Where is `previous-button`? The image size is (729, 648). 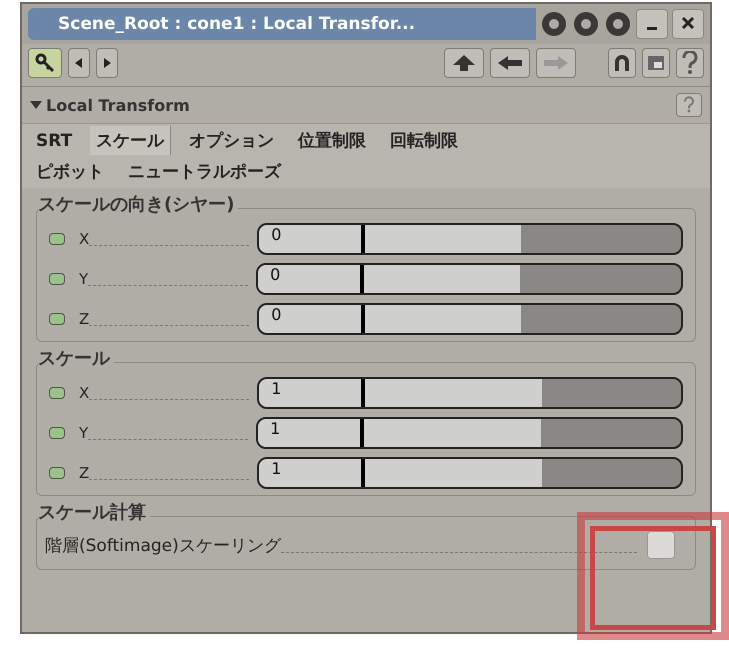
previous-button is located at coordinates (79, 63).